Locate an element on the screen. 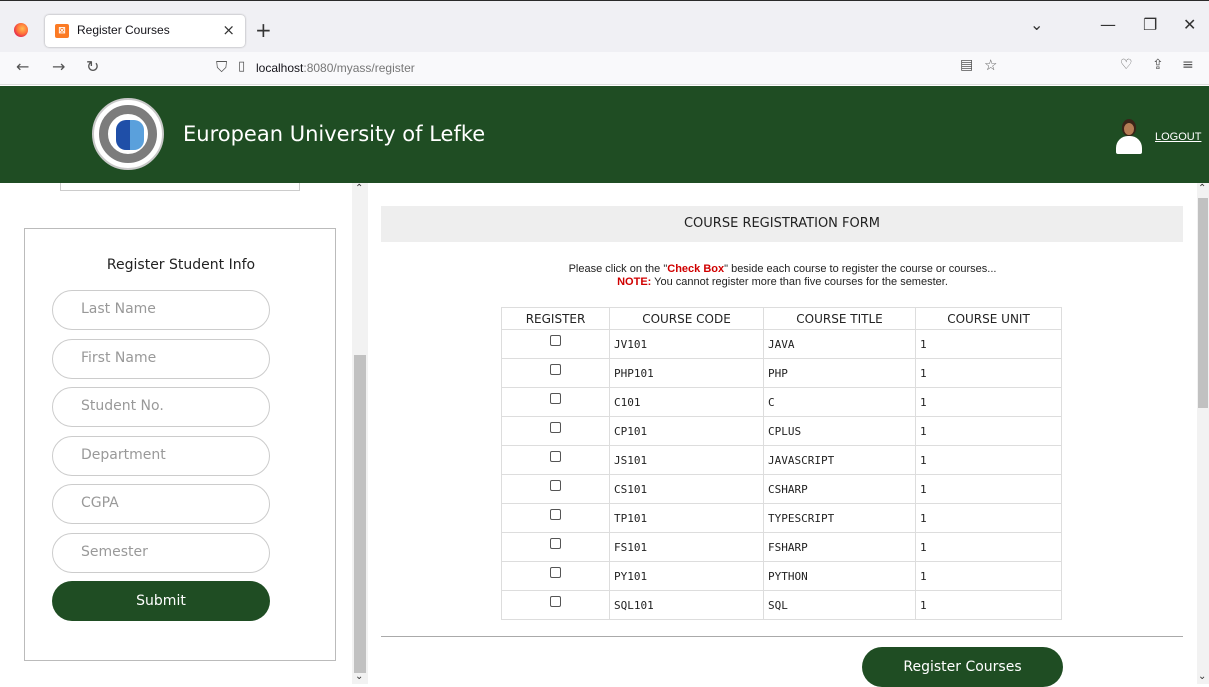  shield-icon: ⛉ is located at coordinates (221, 67).